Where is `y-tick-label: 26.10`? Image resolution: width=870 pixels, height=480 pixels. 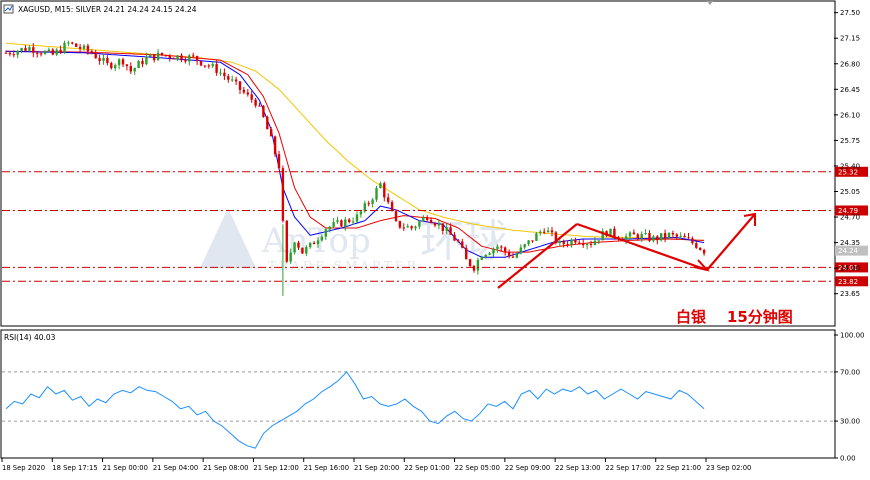
y-tick-label: 26.10 is located at coordinates (850, 115).